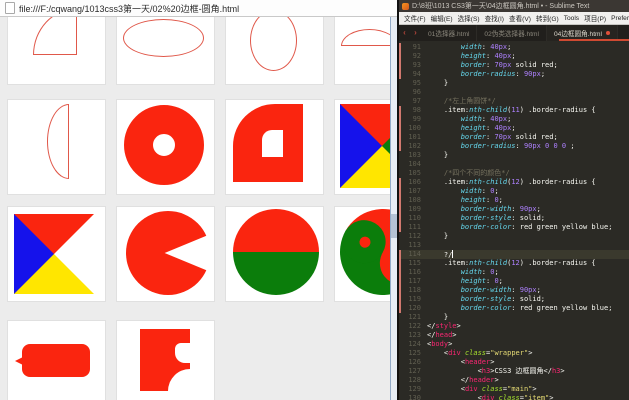 This screenshot has width=629, height=400. I want to click on line-number: 91, so click(416, 47).